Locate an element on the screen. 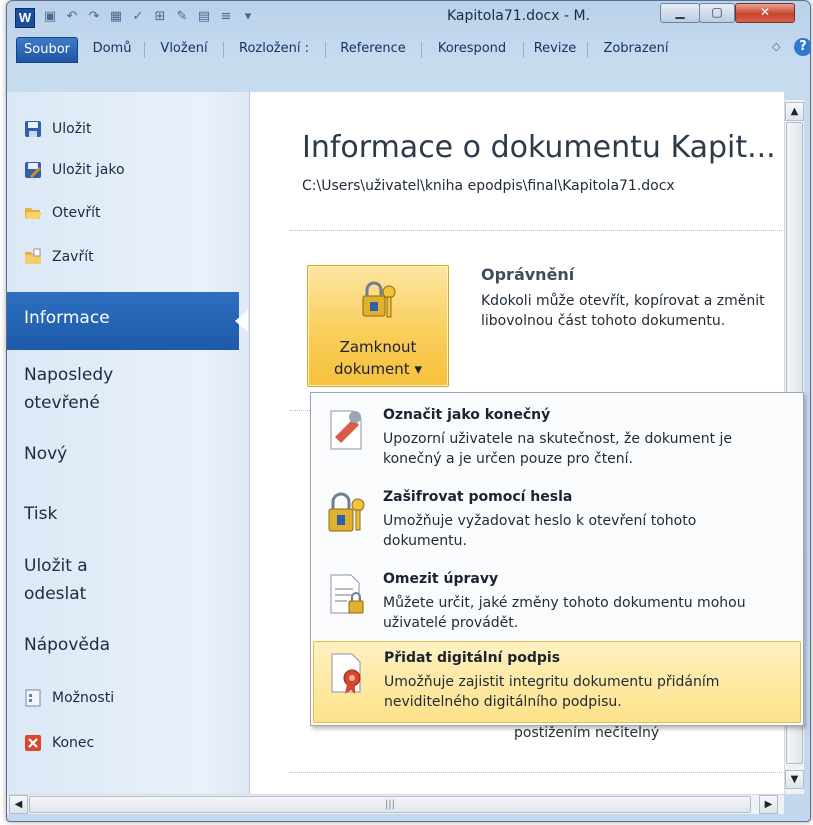 Image resolution: width=813 pixels, height=825 pixels. word-app-icon: W is located at coordinates (25, 18).